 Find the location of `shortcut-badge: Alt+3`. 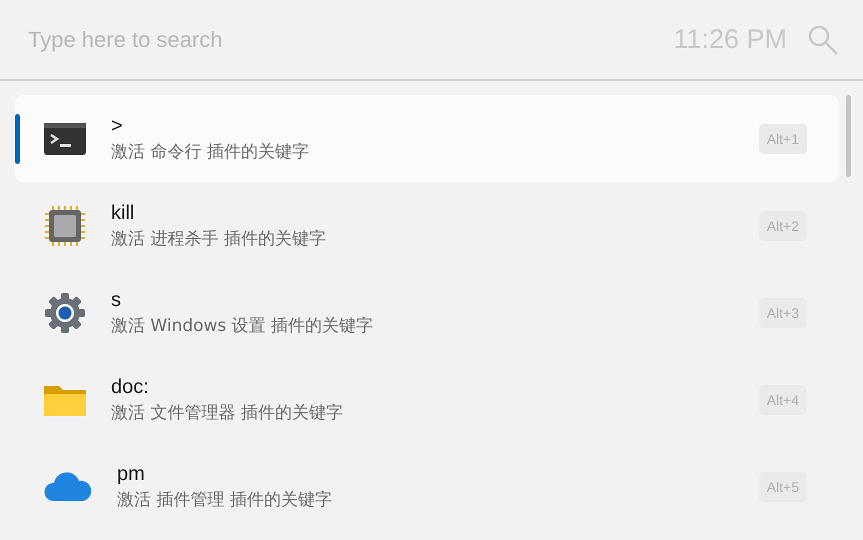

shortcut-badge: Alt+3 is located at coordinates (782, 313).